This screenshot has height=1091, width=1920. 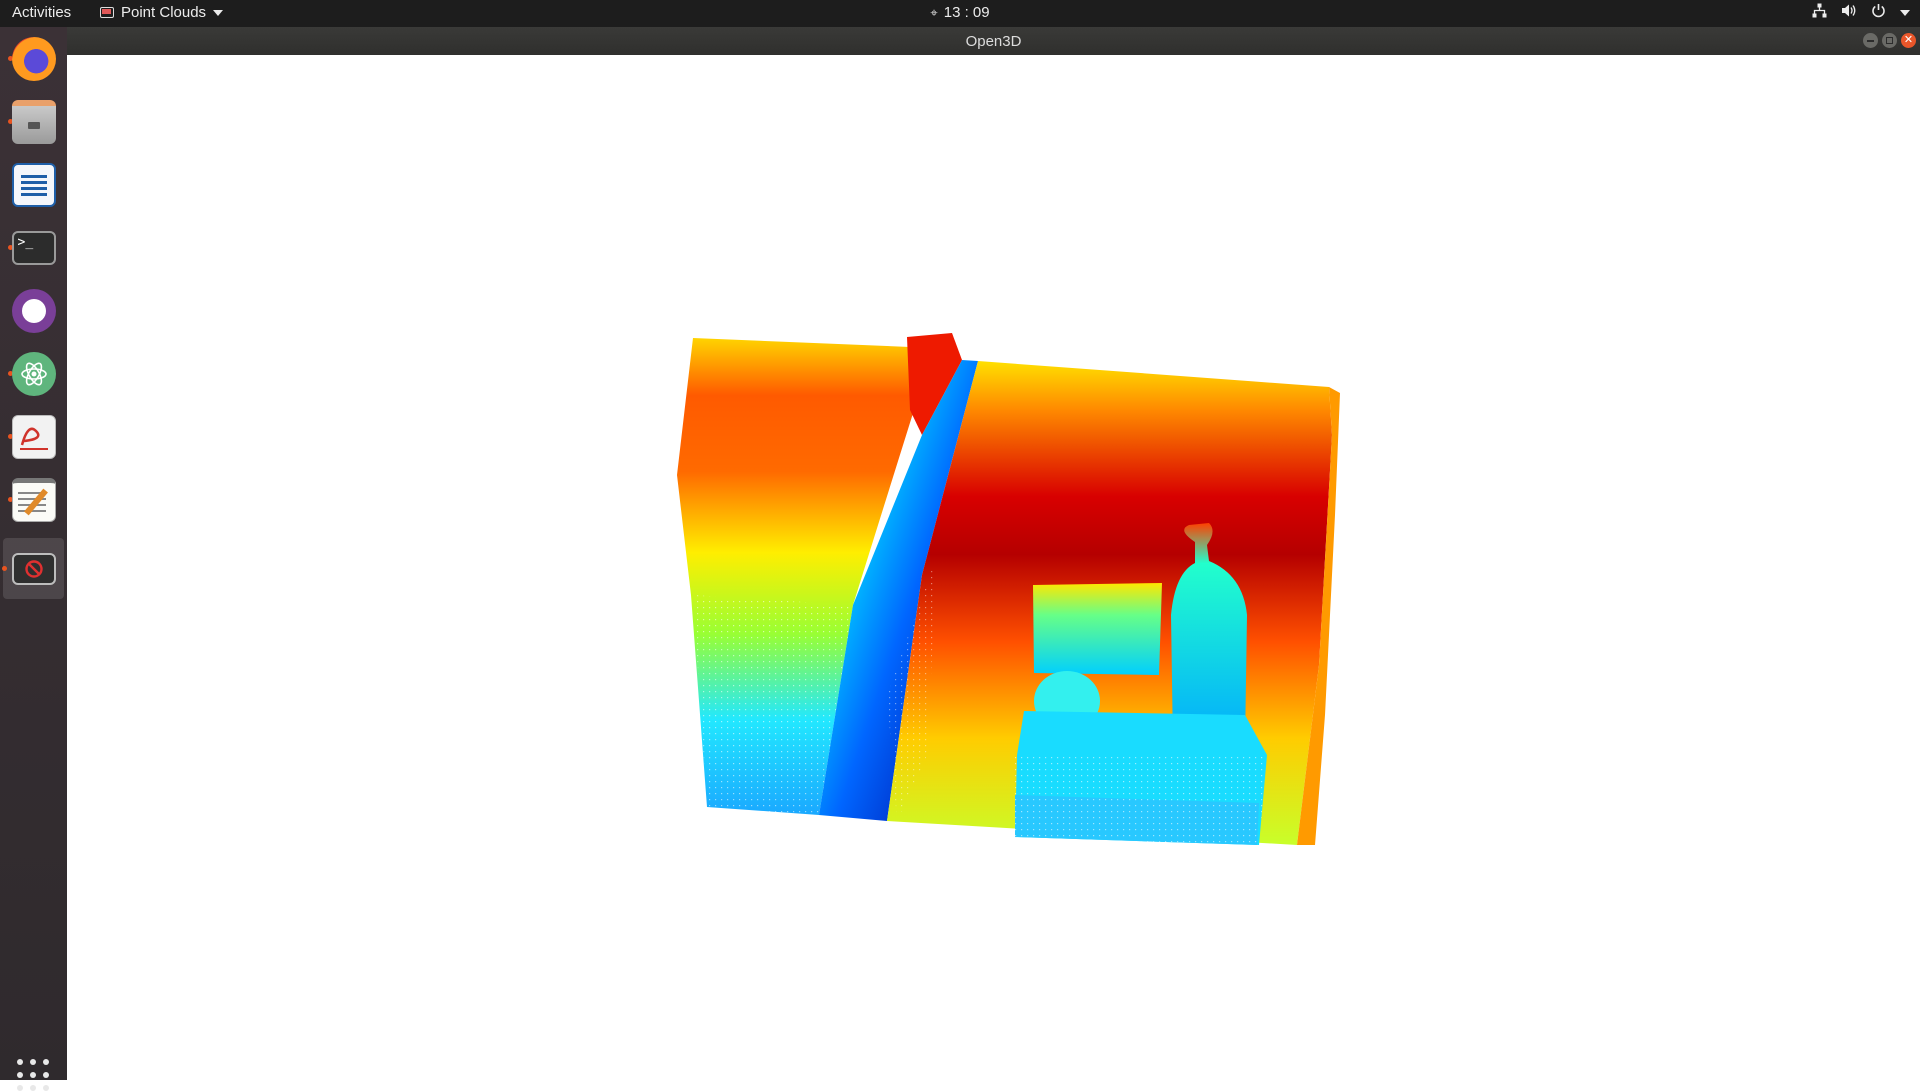 I want to click on window-titlebar: Open3D ✕, so click(x=993, y=41).